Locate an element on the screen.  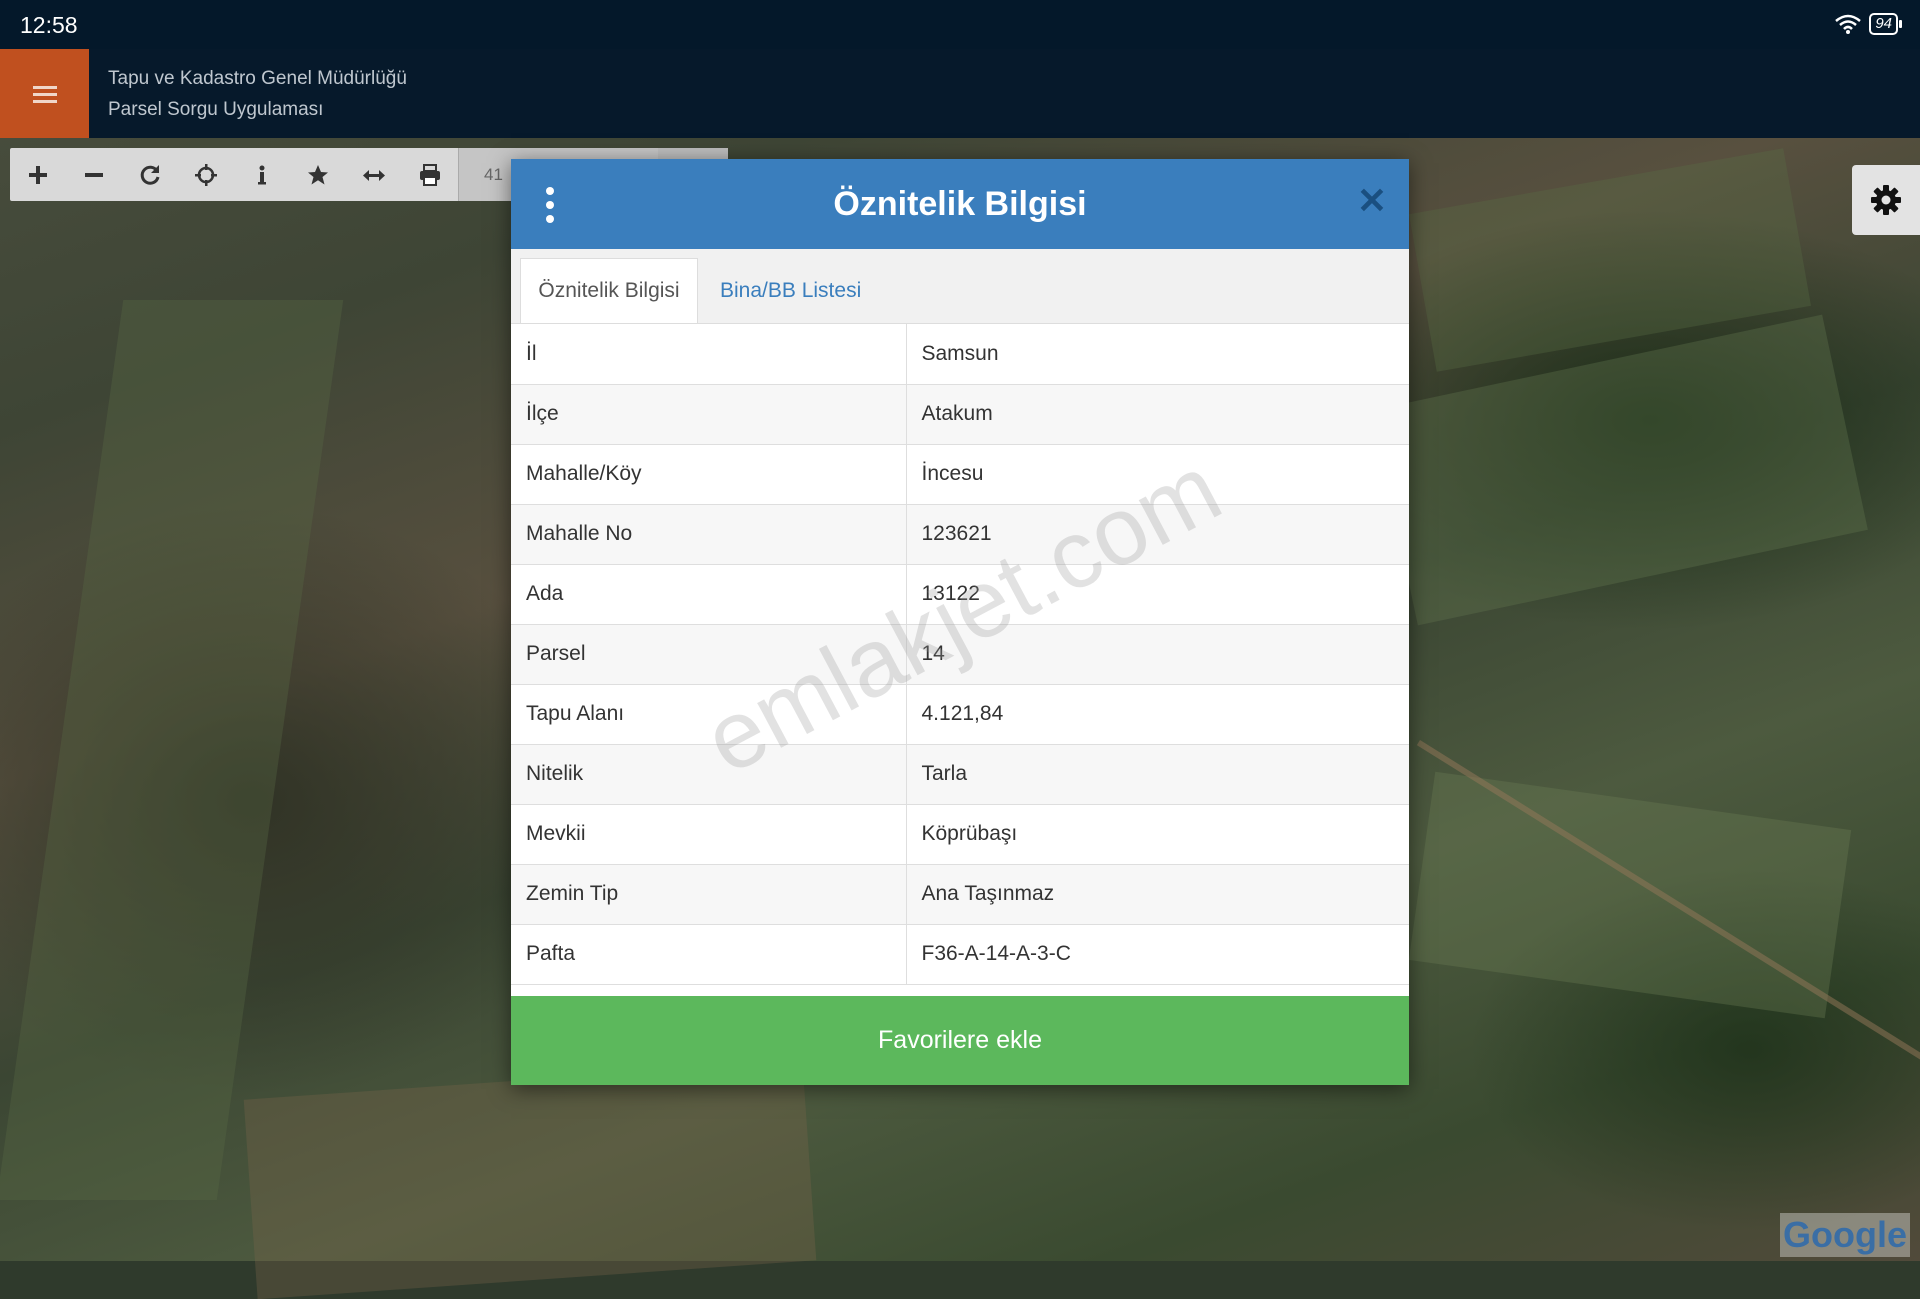
gear-icon is located at coordinates (1886, 200).